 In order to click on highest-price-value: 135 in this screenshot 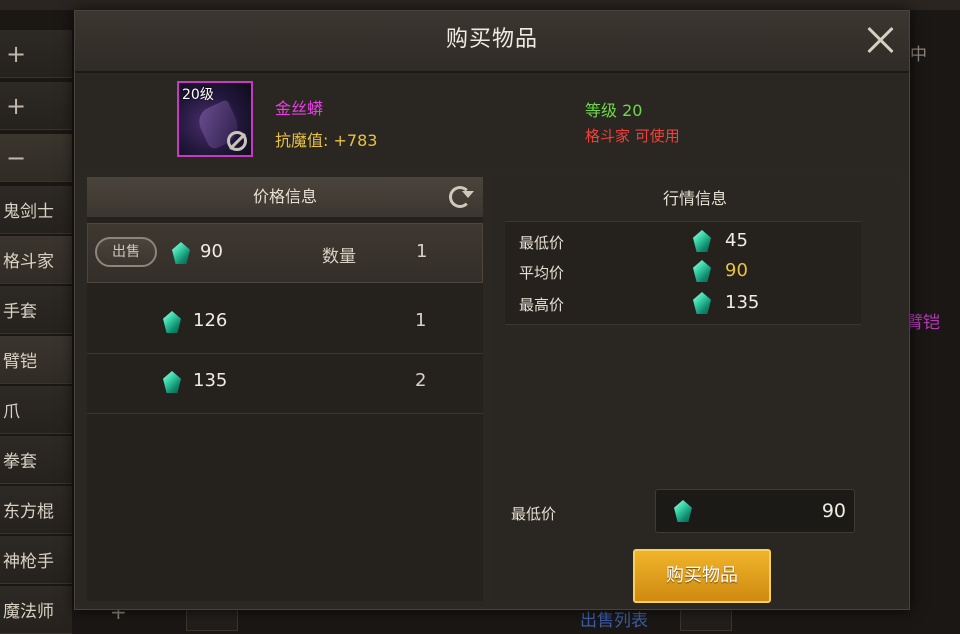, I will do `click(742, 302)`.